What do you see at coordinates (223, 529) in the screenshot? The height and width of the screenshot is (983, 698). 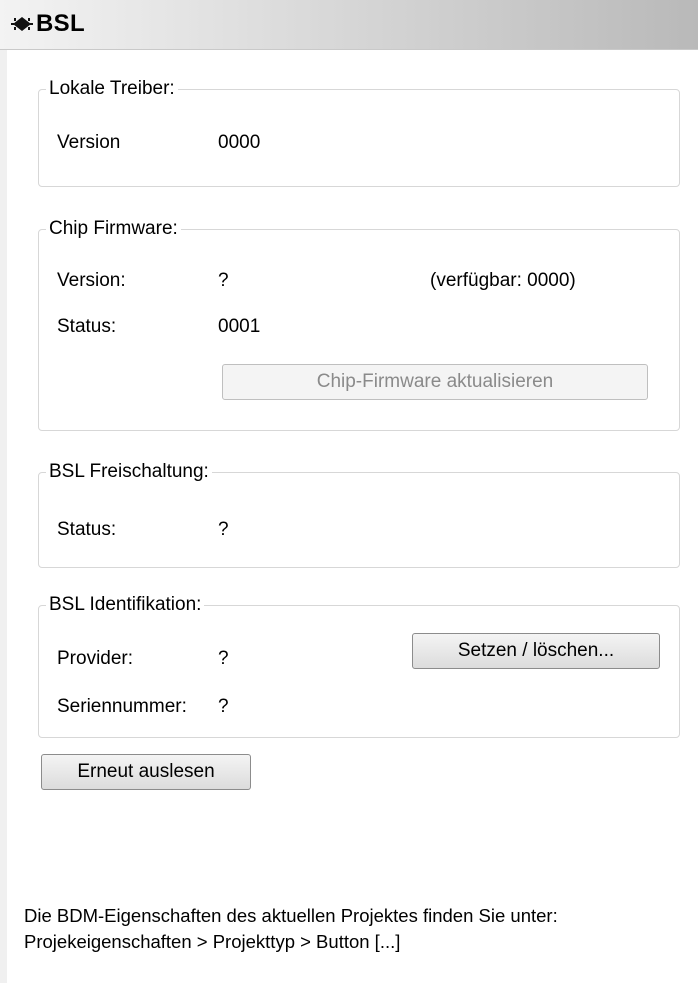 I see `bsl-unlock-status-value: ?` at bounding box center [223, 529].